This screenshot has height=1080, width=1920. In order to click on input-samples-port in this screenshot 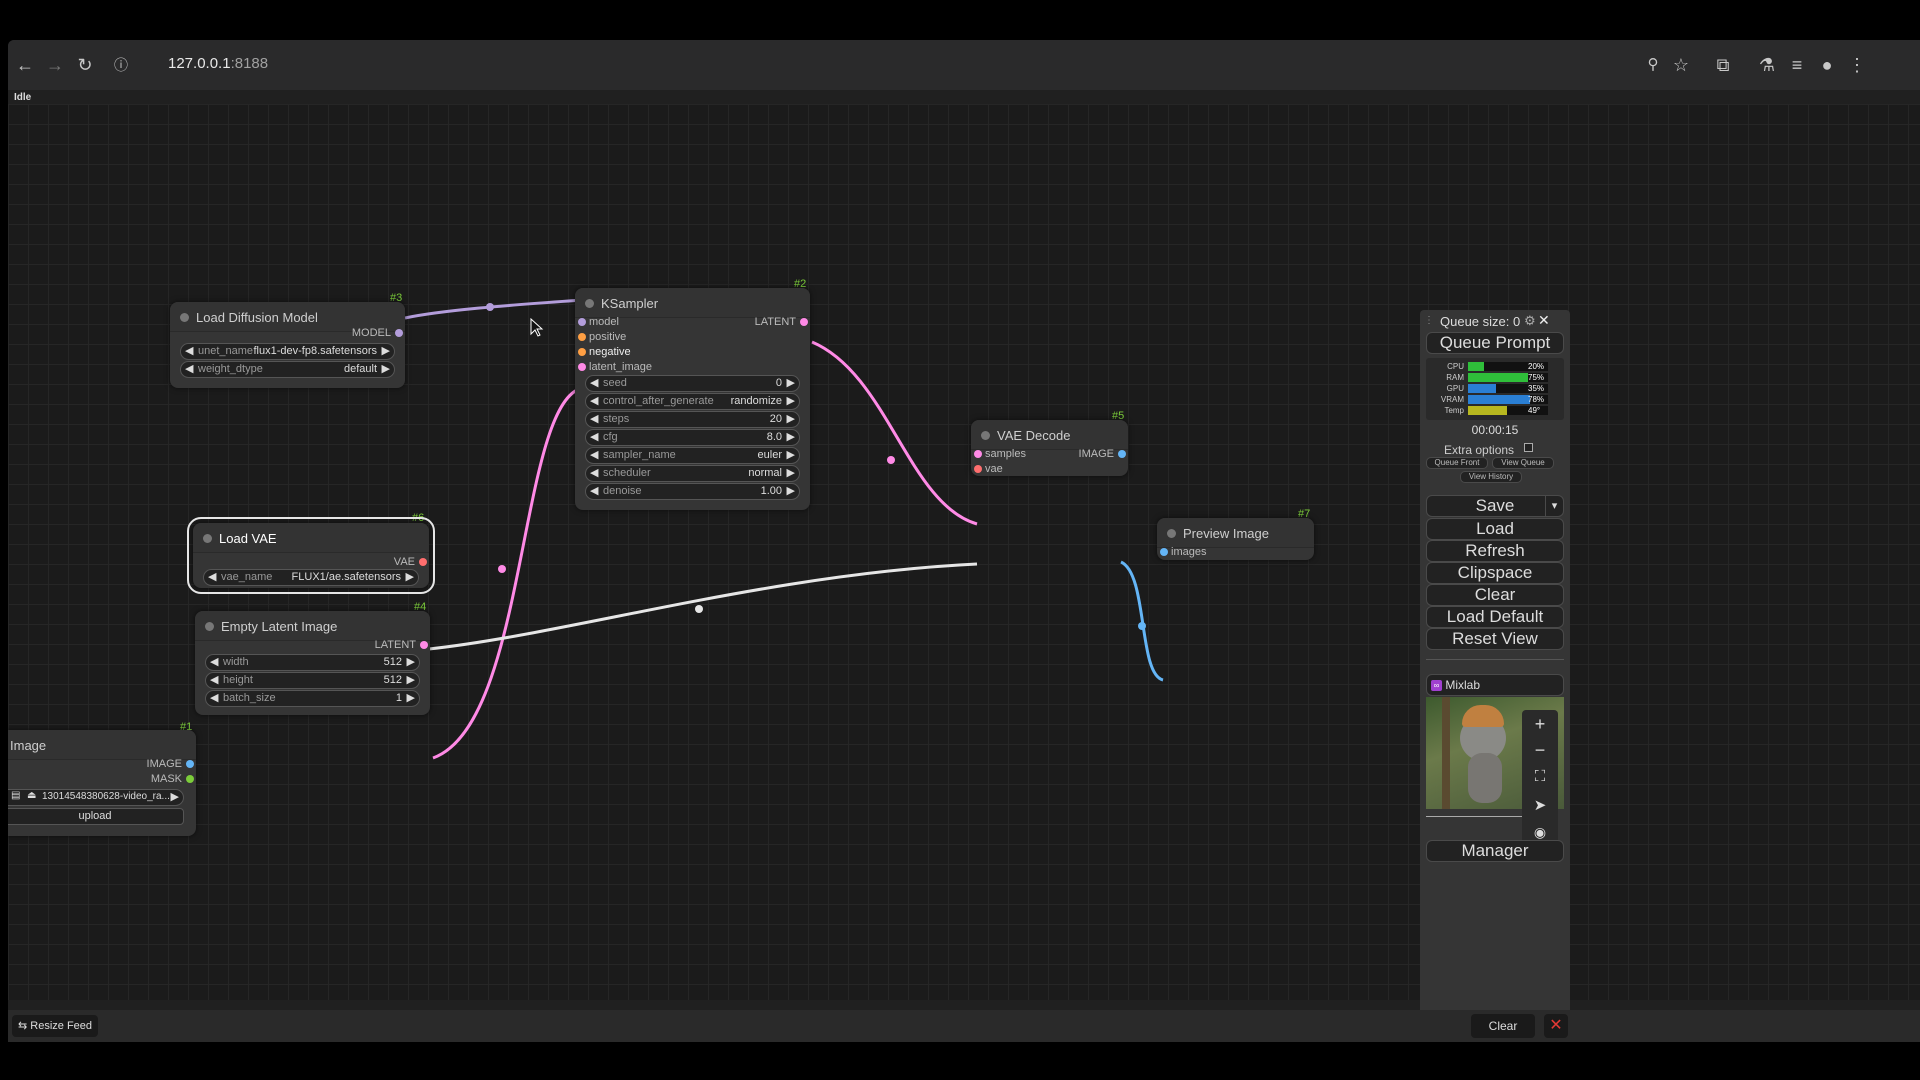, I will do `click(978, 454)`.